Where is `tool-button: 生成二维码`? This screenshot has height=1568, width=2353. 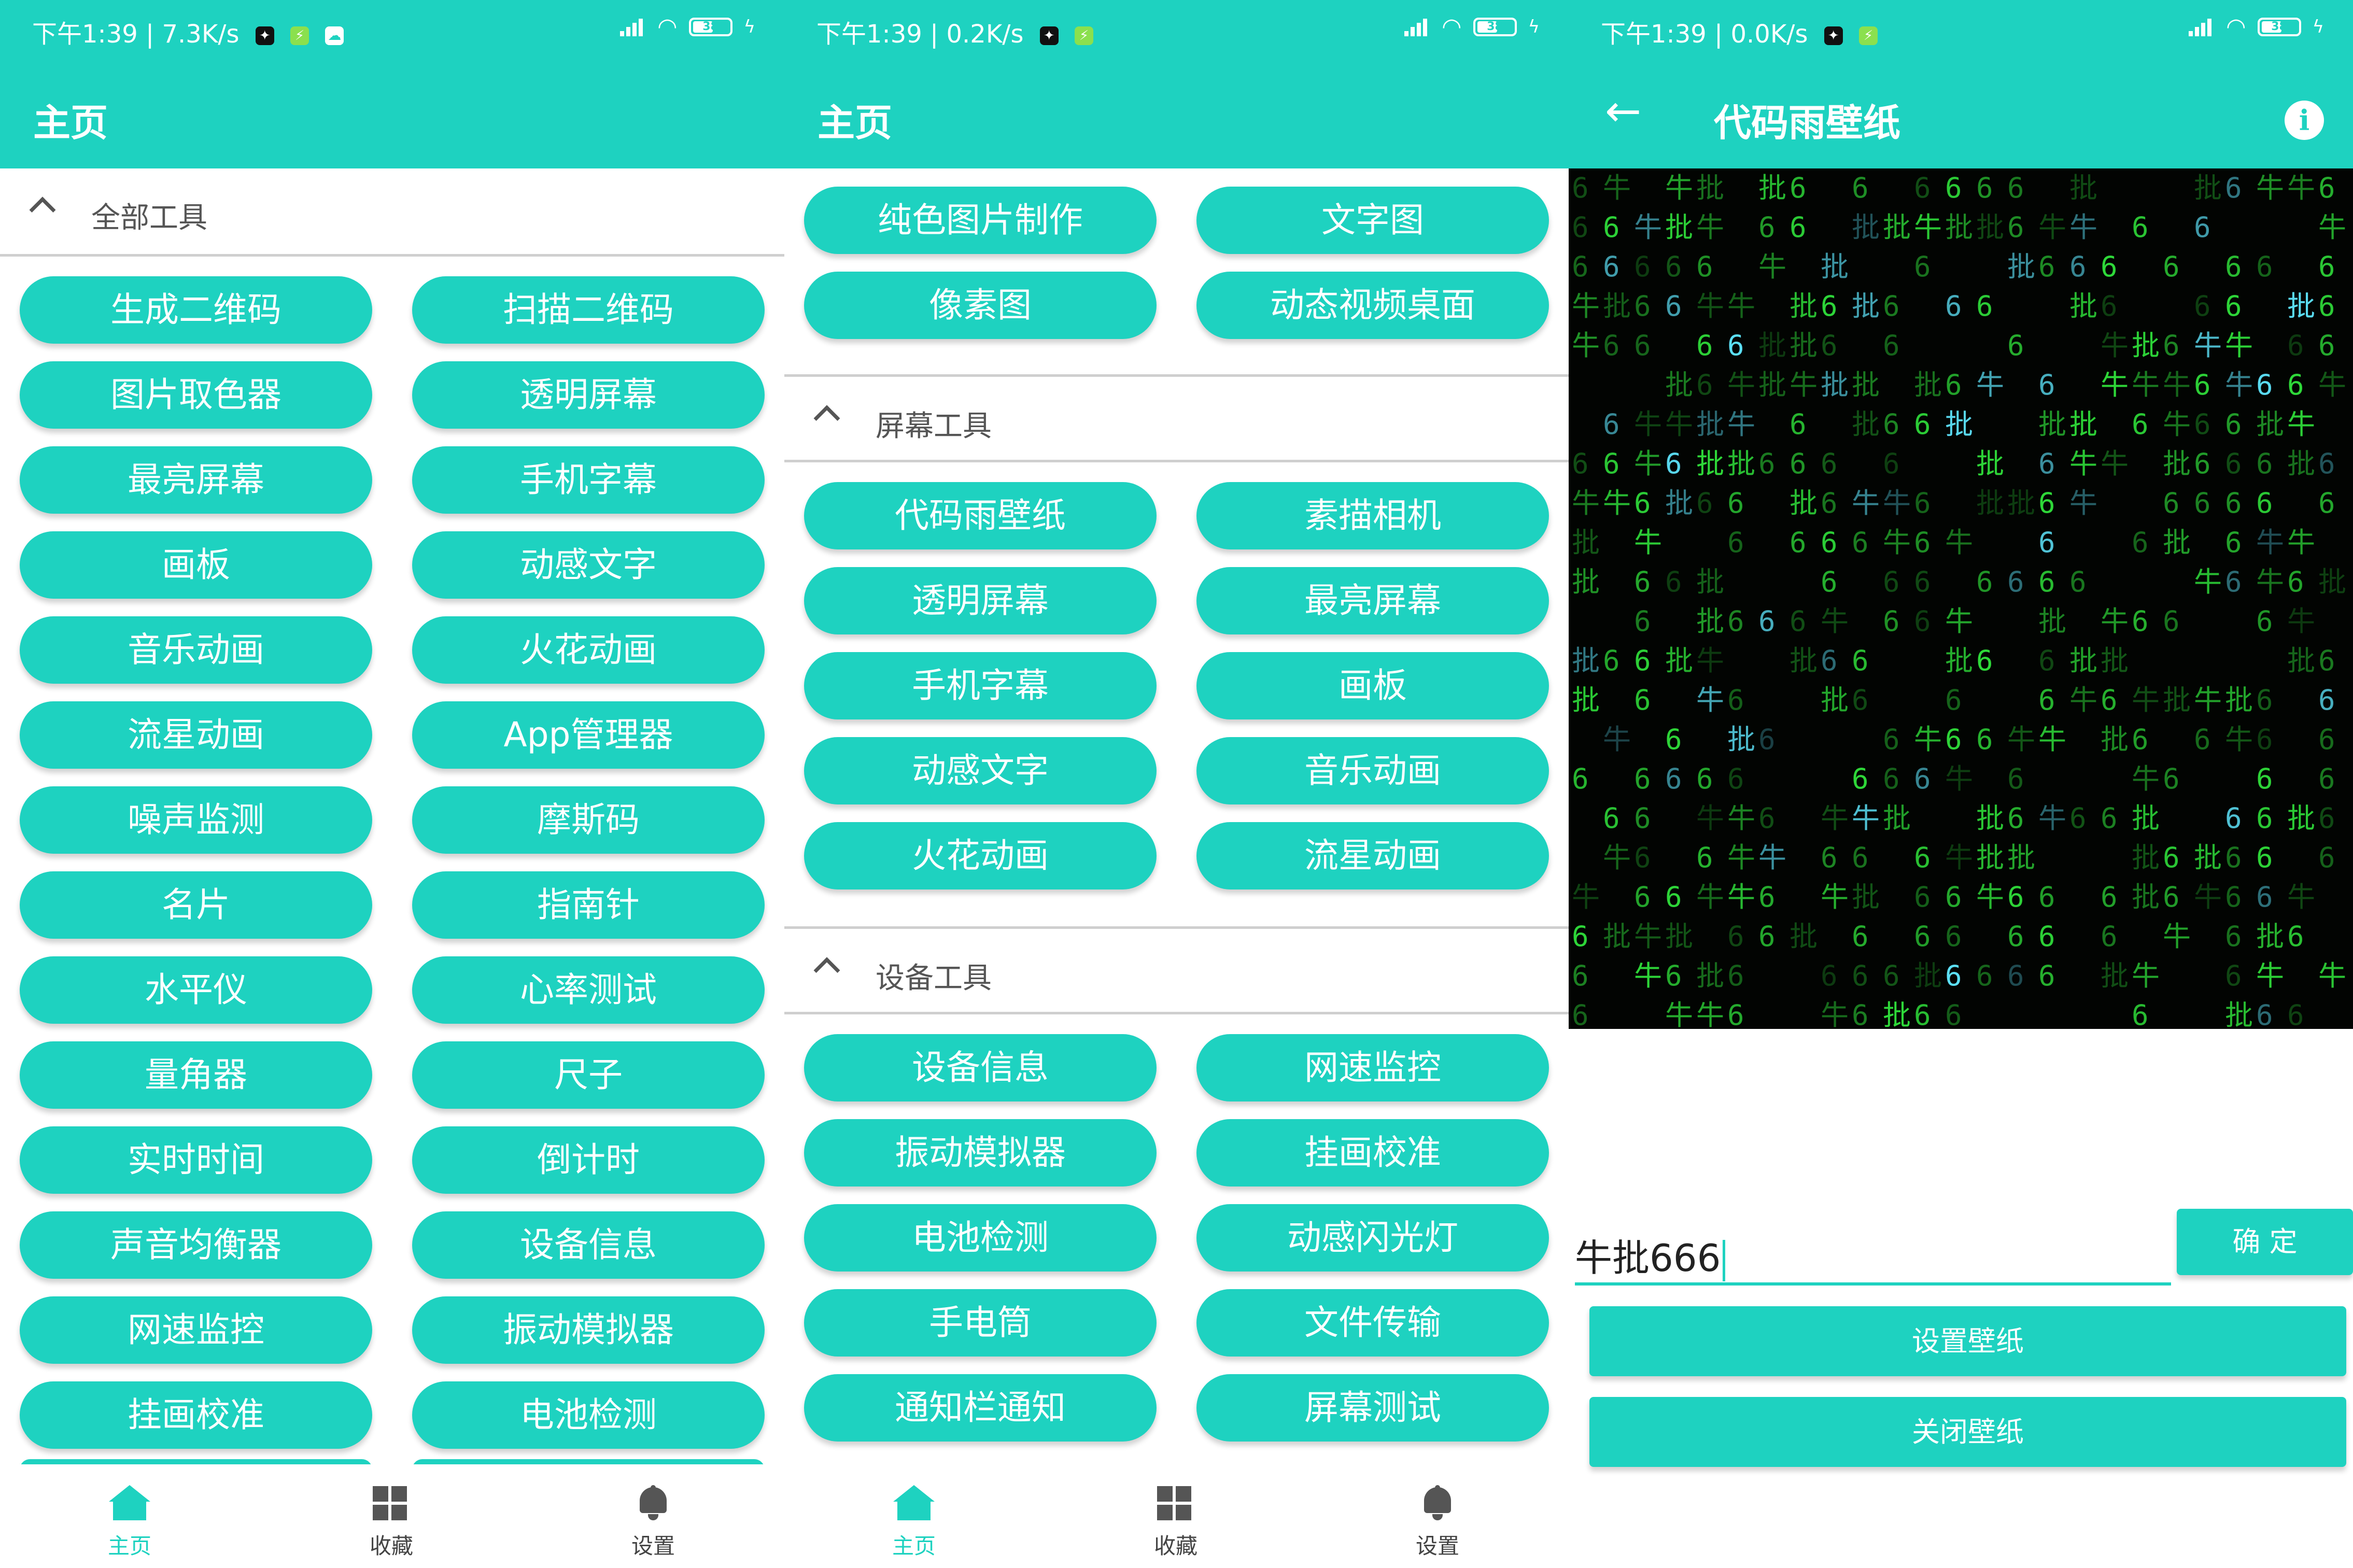
tool-button: 生成二维码 is located at coordinates (196, 310).